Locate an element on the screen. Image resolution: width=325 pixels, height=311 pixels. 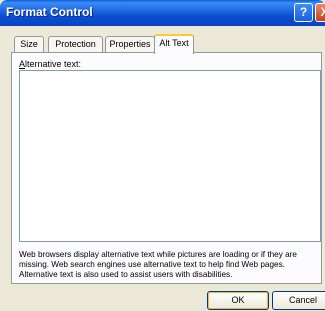
alternative-text-label: Alternative text: is located at coordinates (50, 64).